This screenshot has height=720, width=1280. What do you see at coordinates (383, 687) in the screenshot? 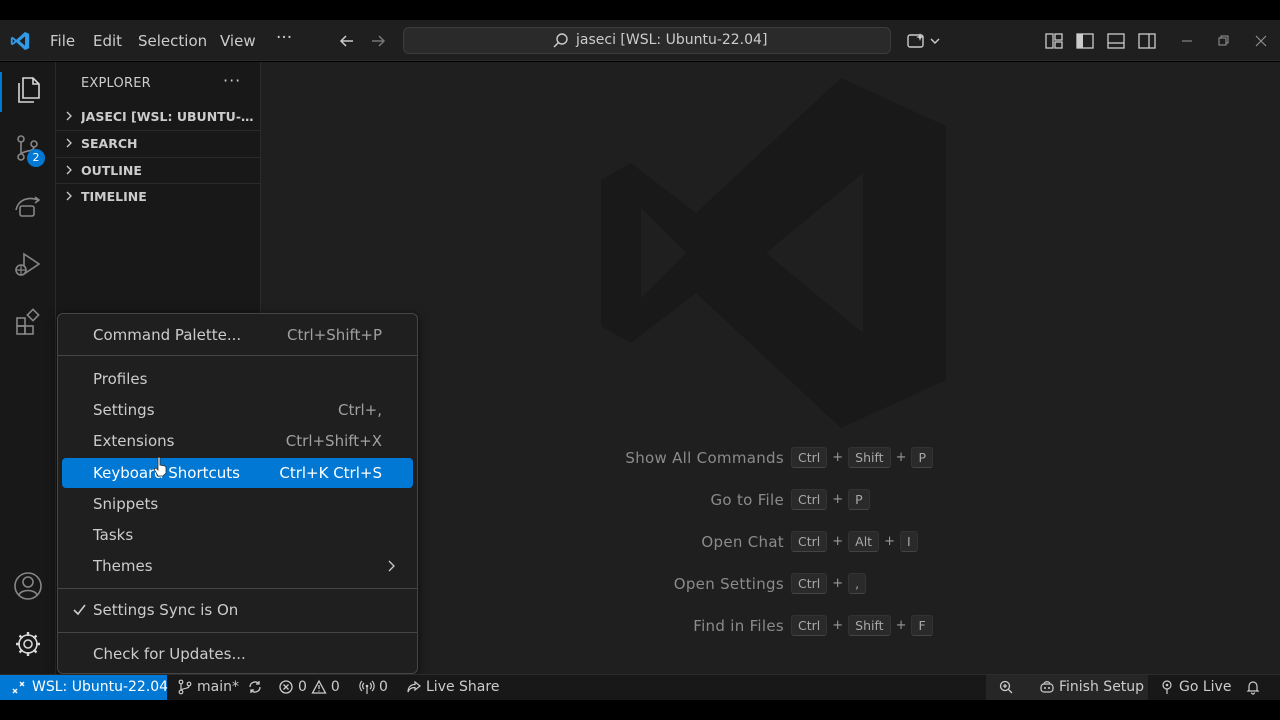
I see `ports-count: 0` at bounding box center [383, 687].